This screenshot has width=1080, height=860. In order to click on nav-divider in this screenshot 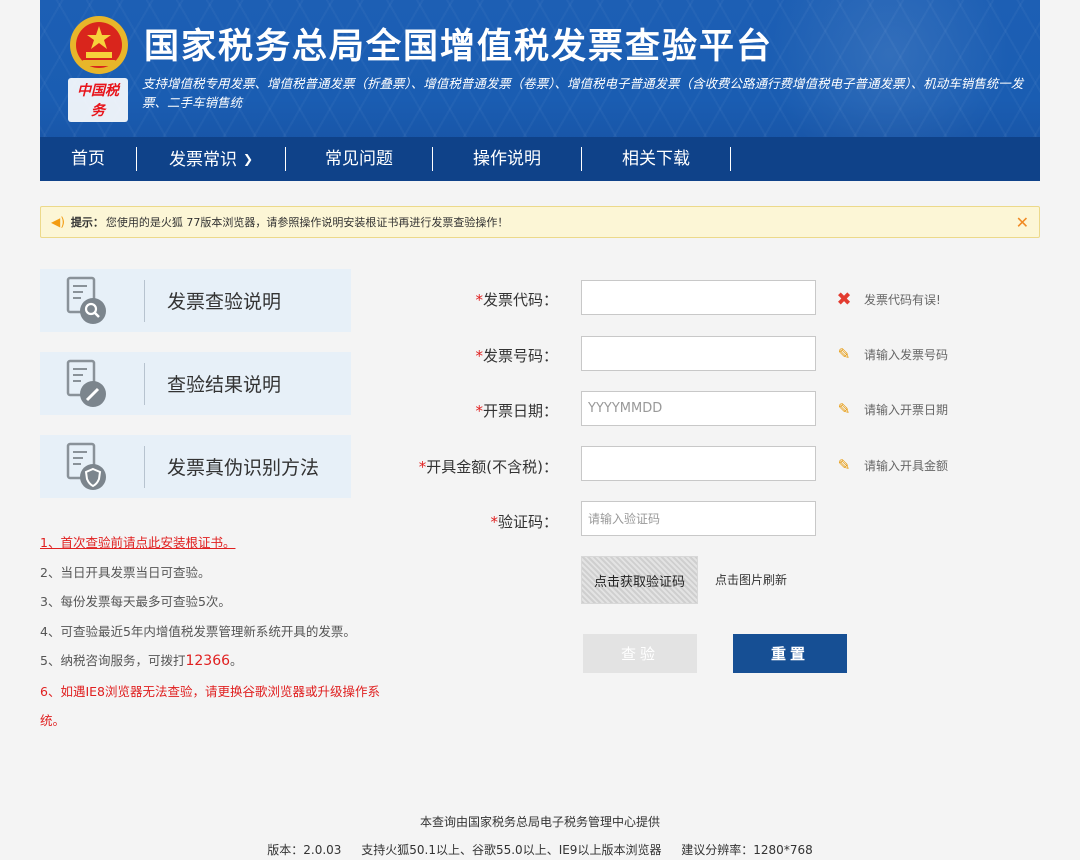, I will do `click(730, 159)`.